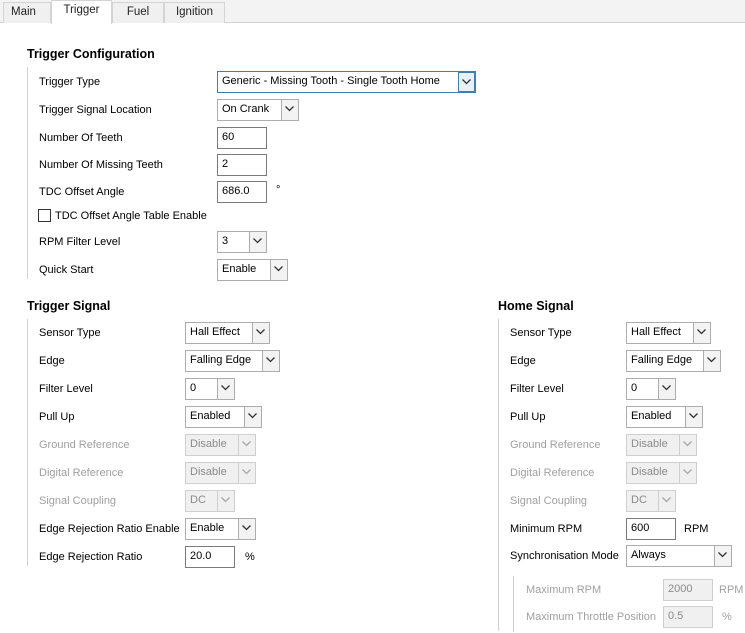 The width and height of the screenshot is (745, 633). What do you see at coordinates (198, 500) in the screenshot?
I see `ts-coupling-value: DC` at bounding box center [198, 500].